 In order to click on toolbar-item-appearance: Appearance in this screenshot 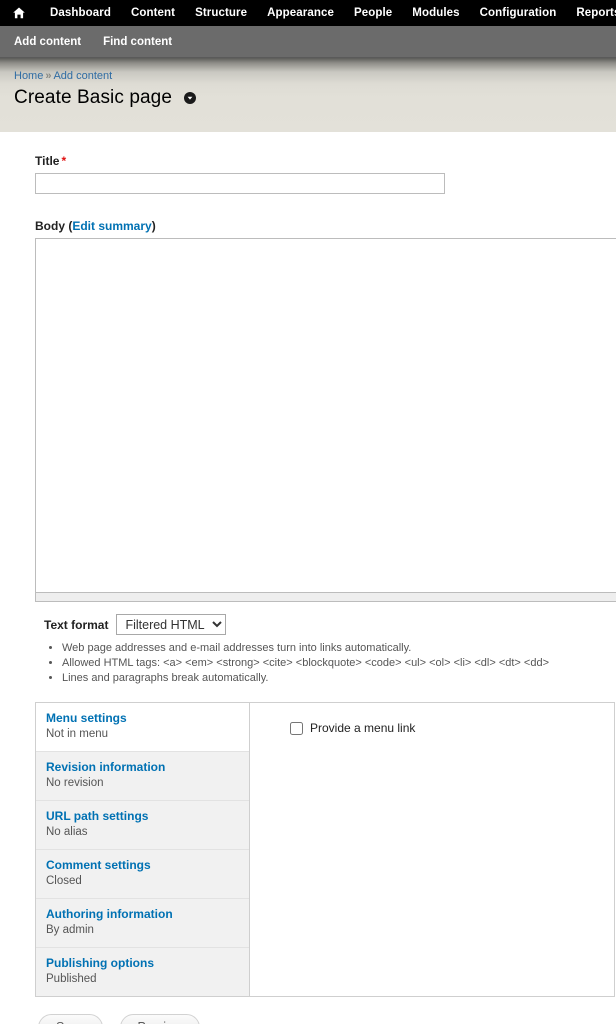, I will do `click(300, 13)`.